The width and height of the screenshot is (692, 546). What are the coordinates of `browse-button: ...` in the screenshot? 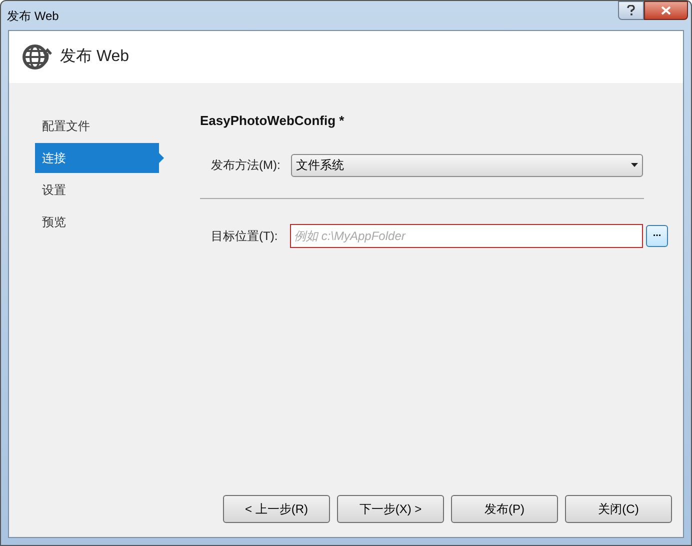 It's located at (657, 235).